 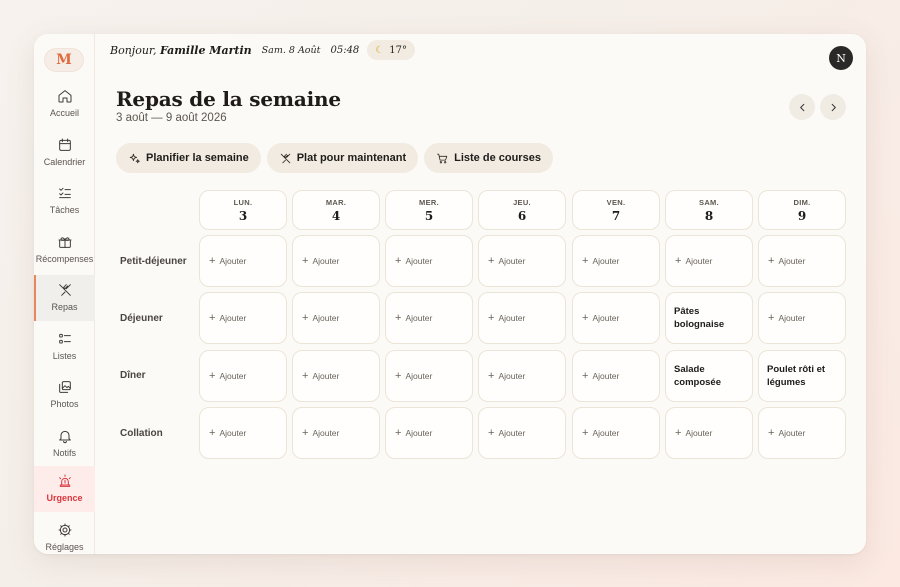 I want to click on sidebar-item-accueil: Accueil, so click(x=64, y=109).